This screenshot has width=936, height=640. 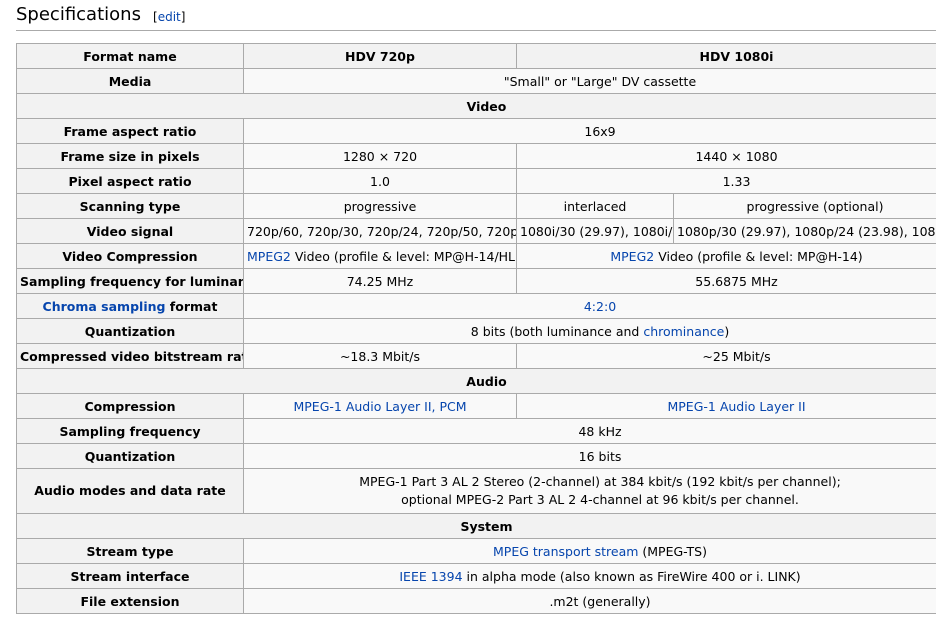 I want to click on row-label-frame-aspect-ratio: Frame aspect ratio, so click(x=130, y=131).